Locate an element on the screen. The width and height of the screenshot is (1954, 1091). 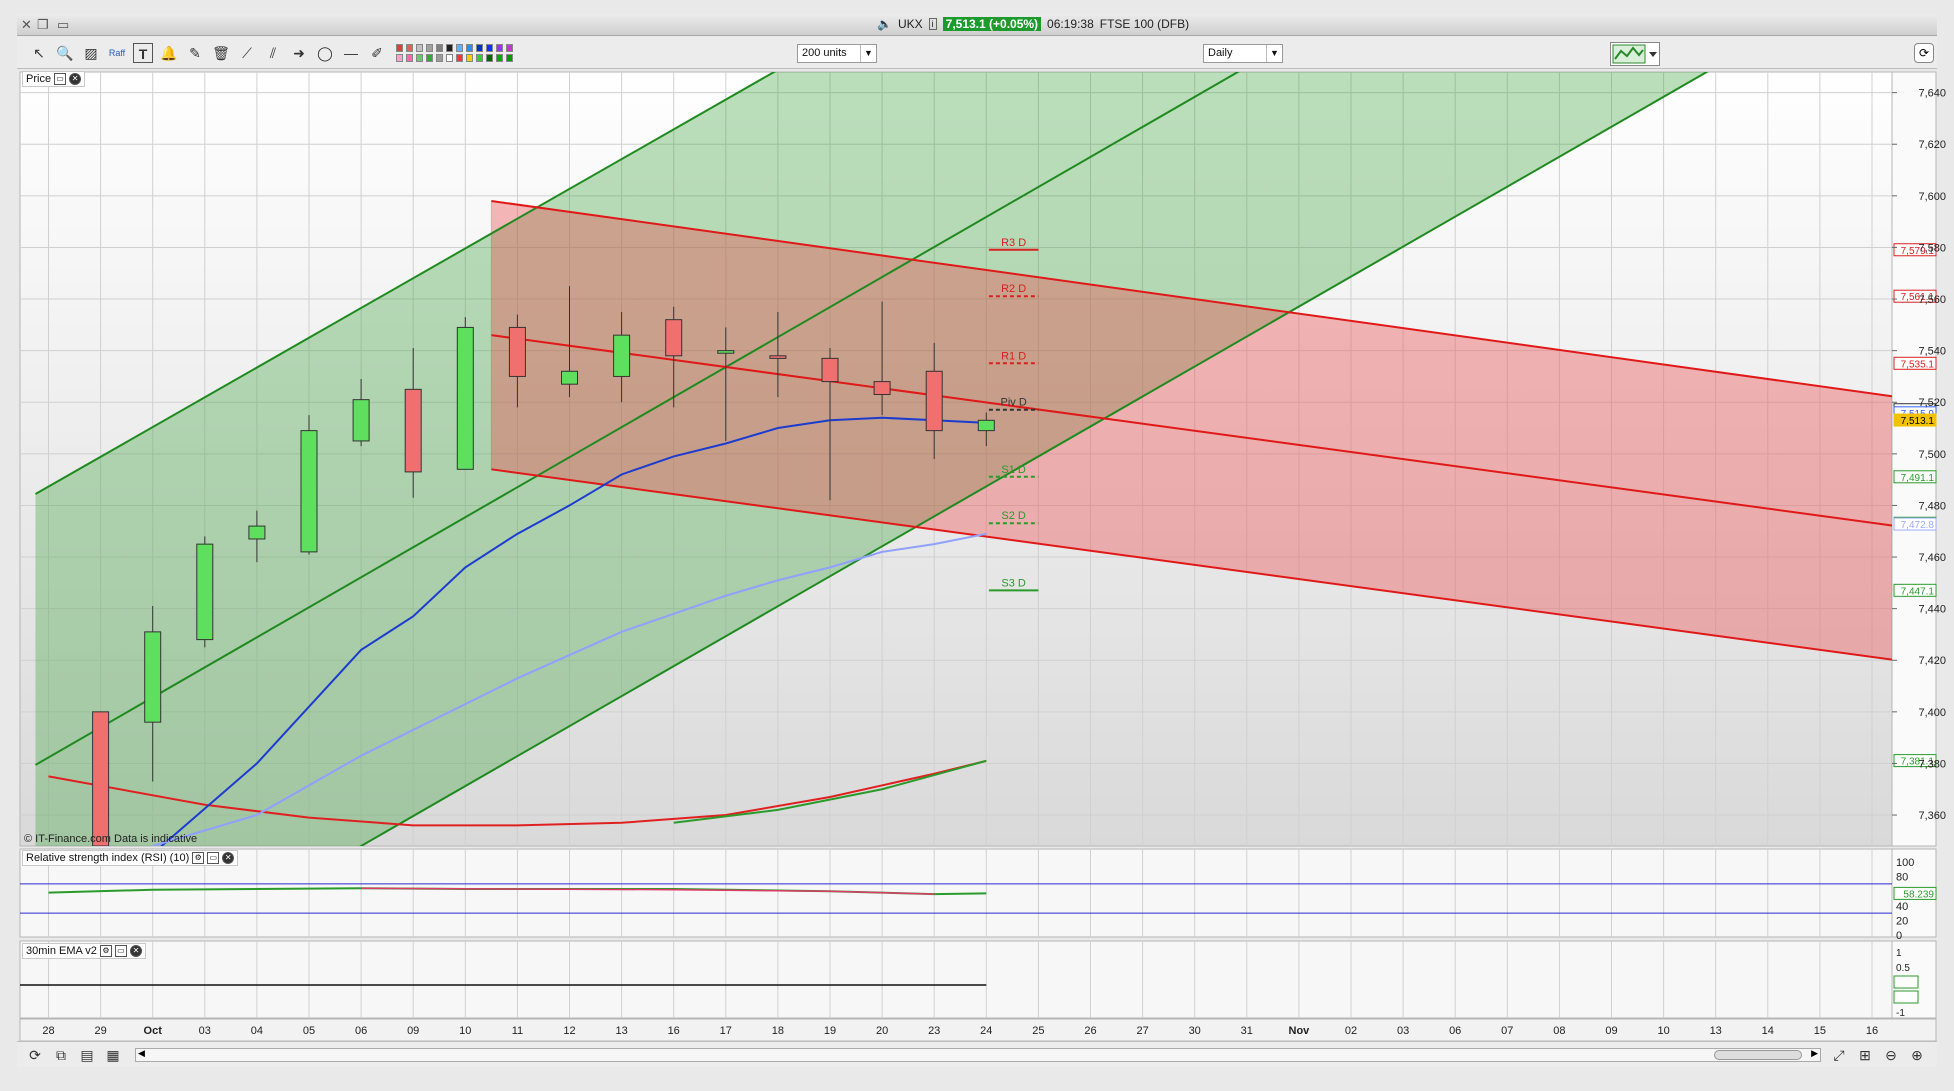
x-tick-label: 12 is located at coordinates (569, 1031).